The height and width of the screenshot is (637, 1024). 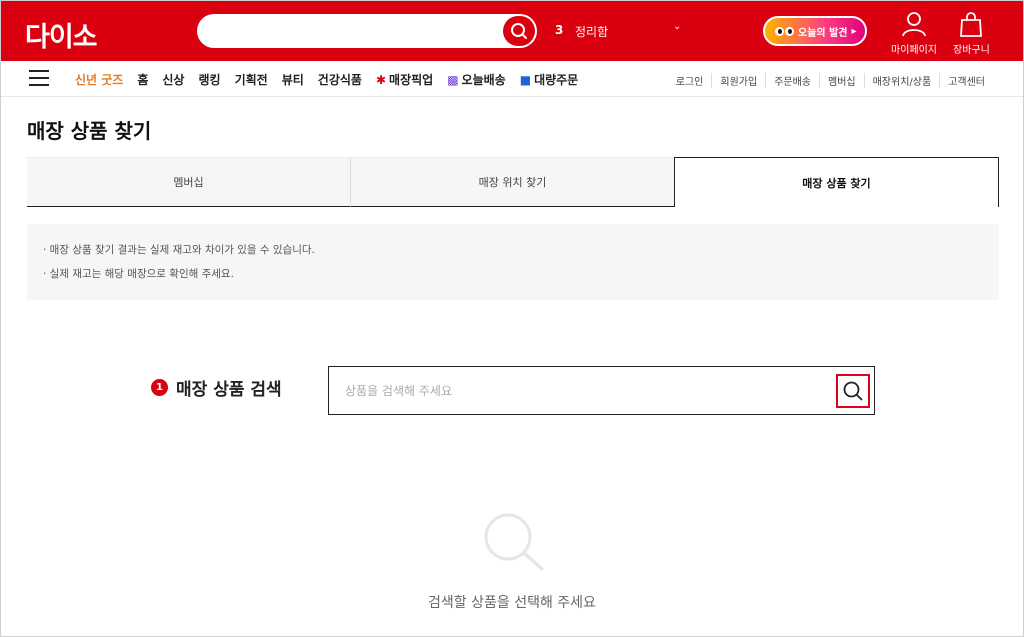 I want to click on cart-label: 장바구니, so click(x=971, y=50).